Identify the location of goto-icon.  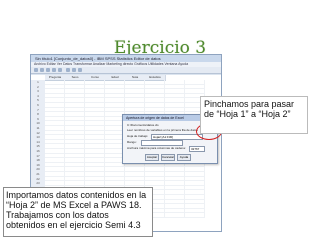
(68, 70).